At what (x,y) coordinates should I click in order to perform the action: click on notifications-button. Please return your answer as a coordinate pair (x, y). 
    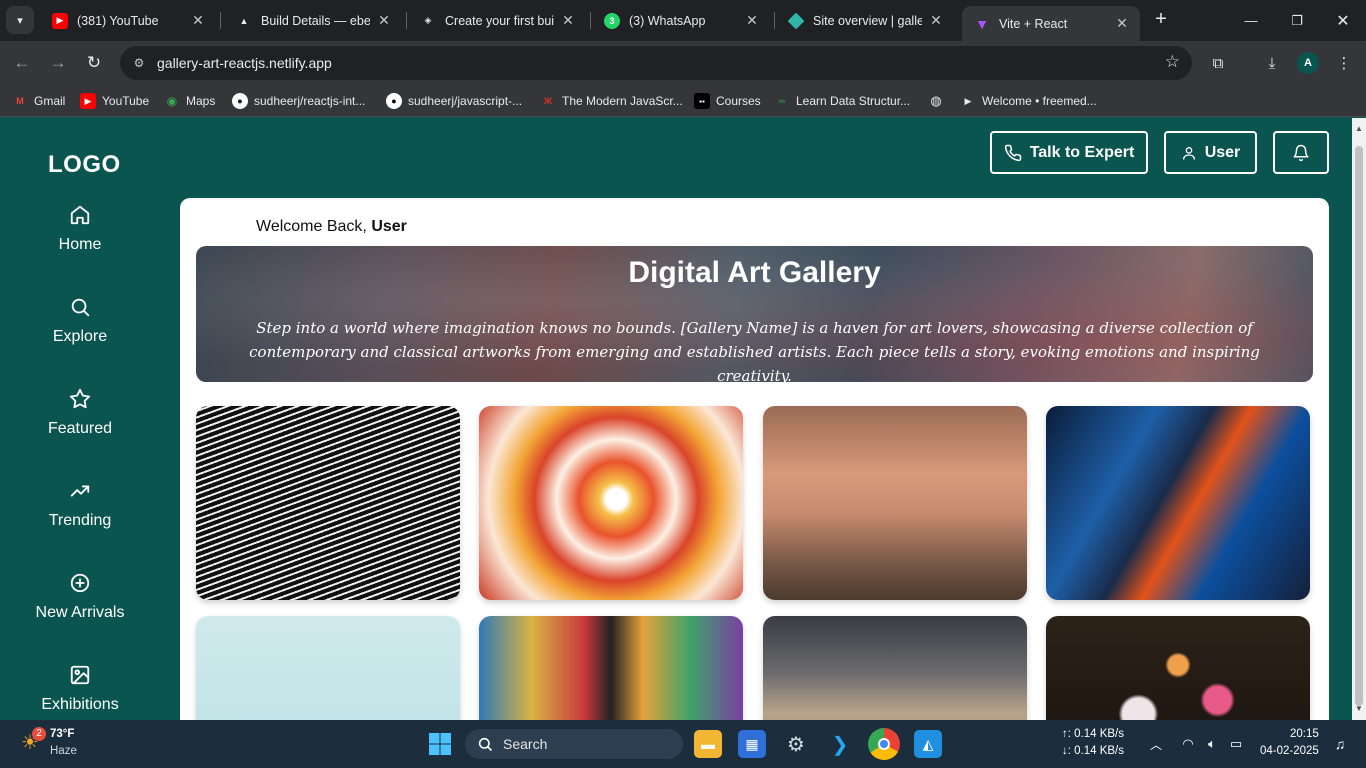
    Looking at the image, I should click on (1301, 152).